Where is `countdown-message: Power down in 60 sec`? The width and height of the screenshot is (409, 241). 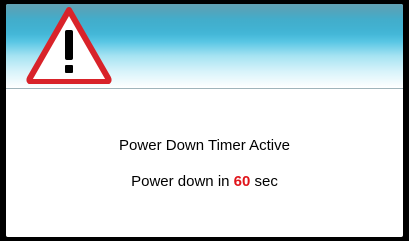
countdown-message: Power down in 60 sec is located at coordinates (204, 181).